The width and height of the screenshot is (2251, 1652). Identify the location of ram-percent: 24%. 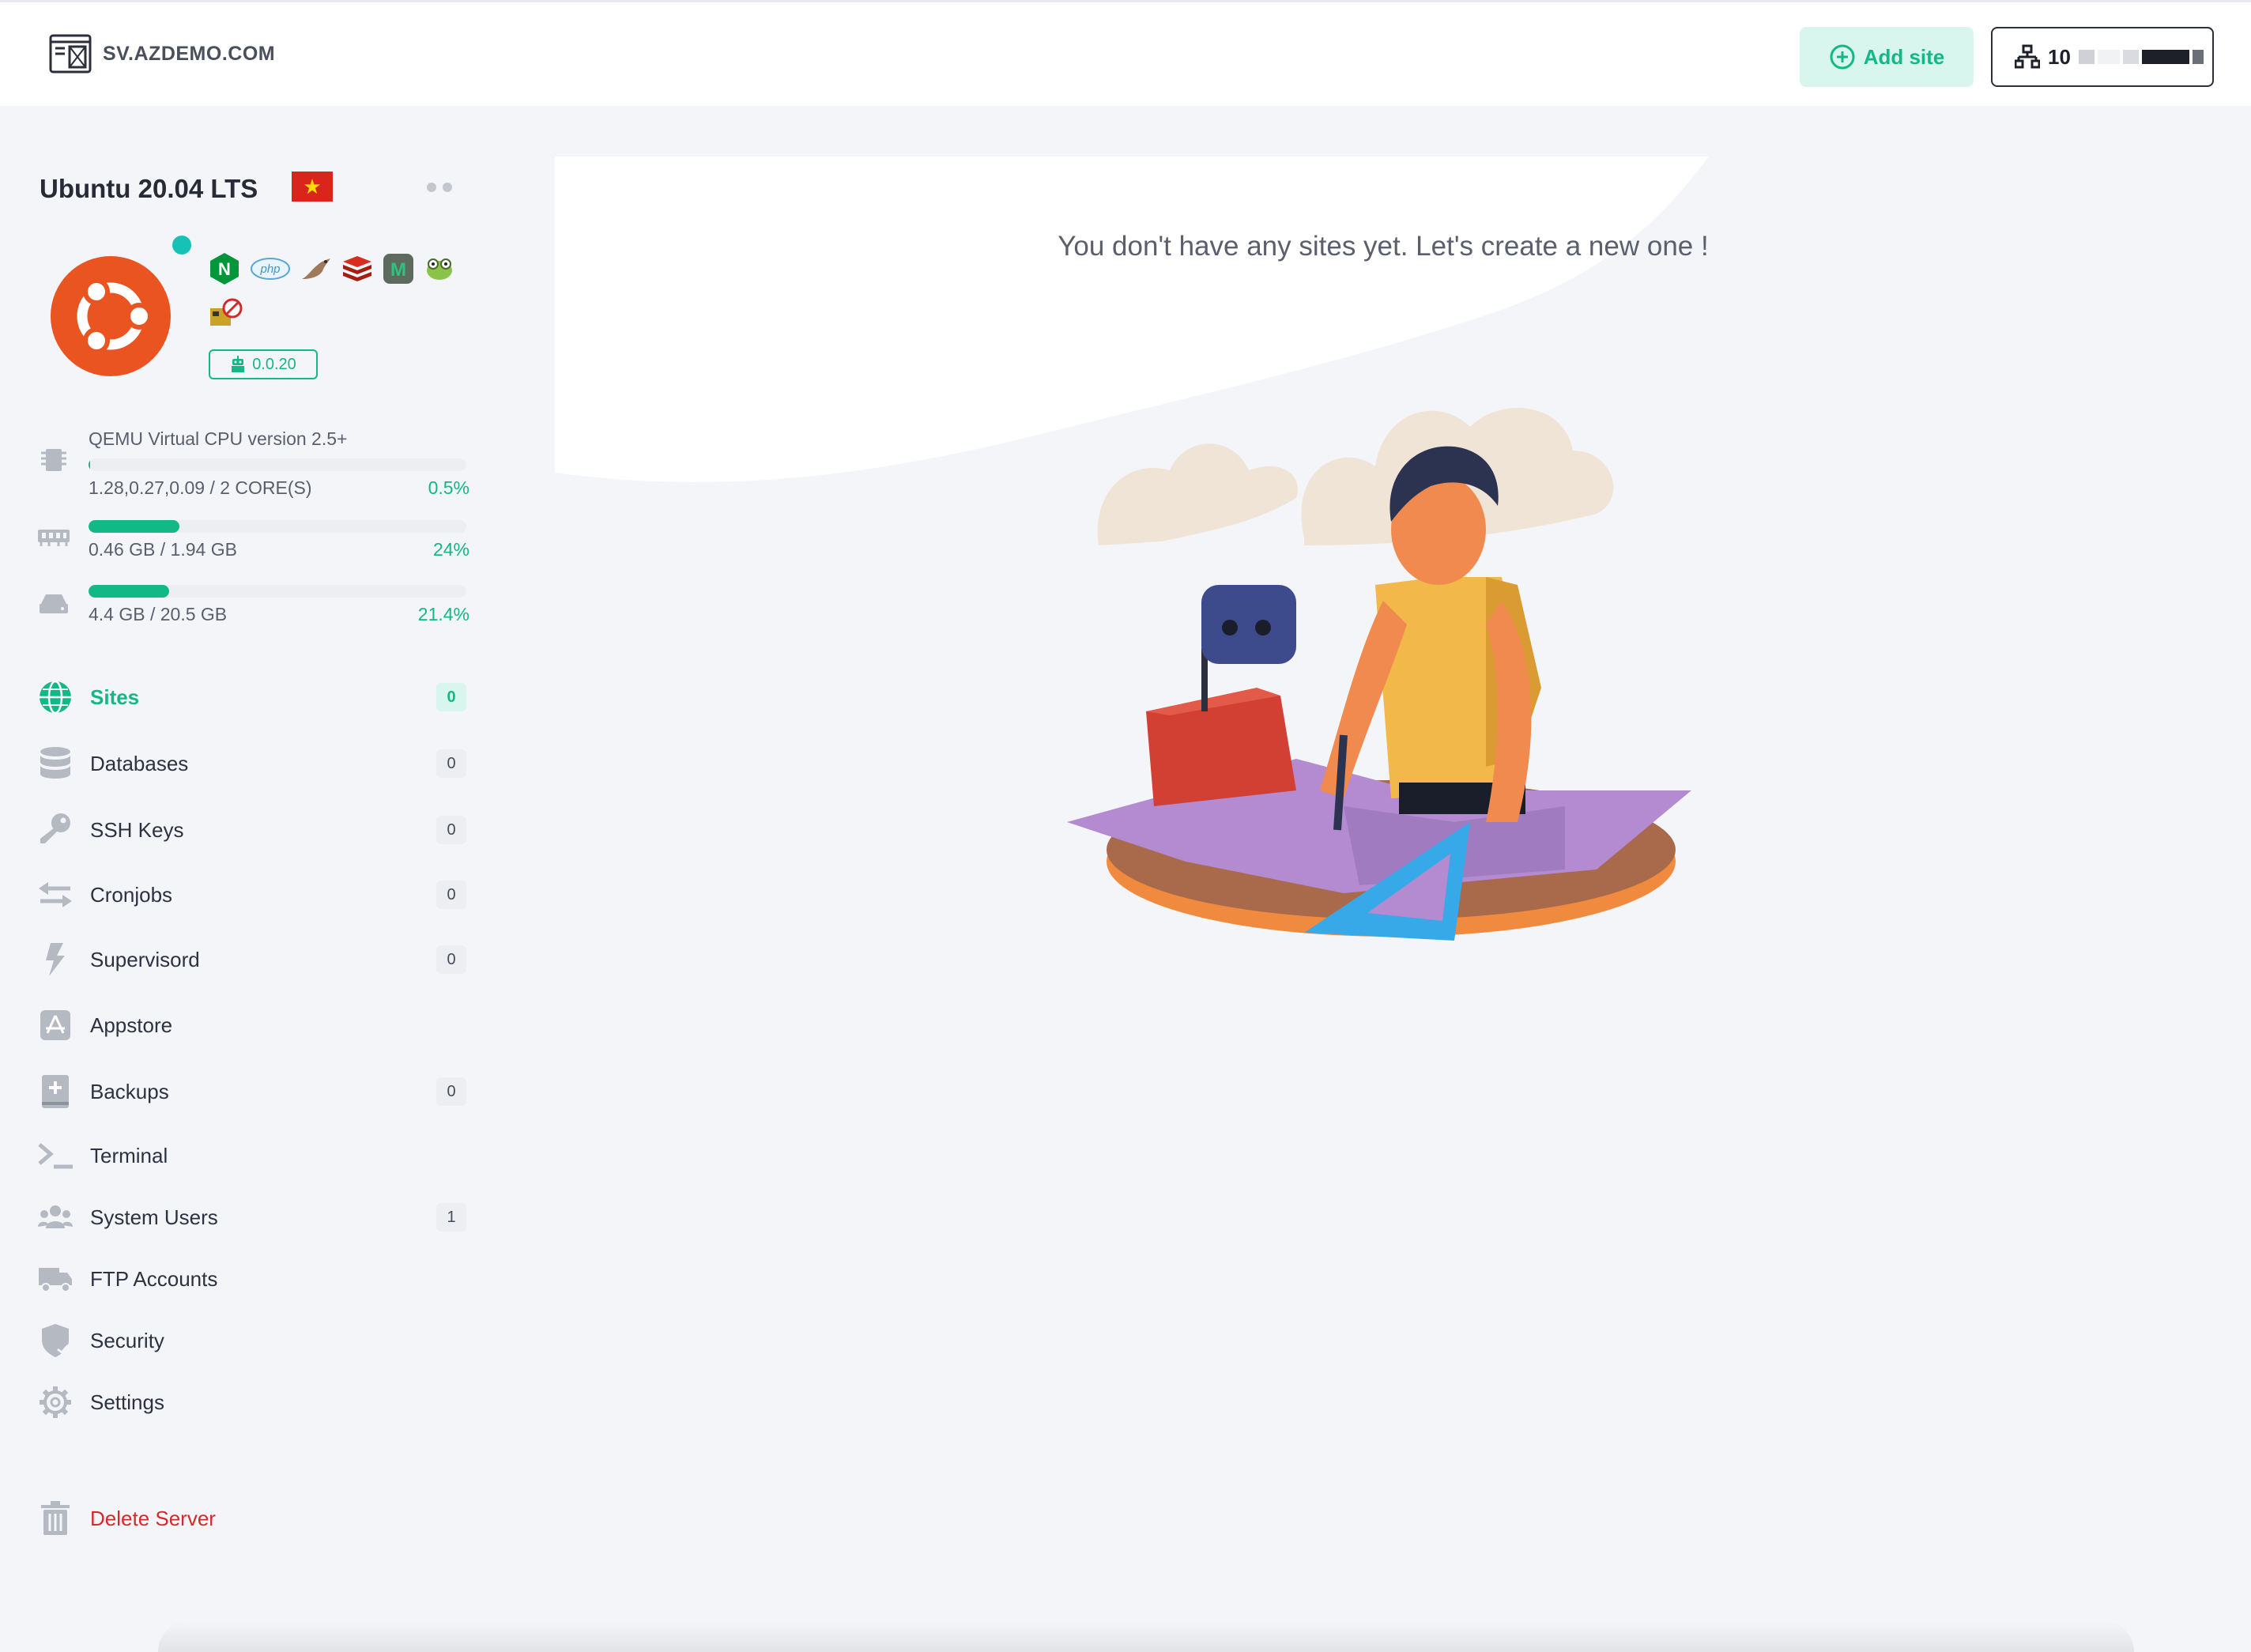
(450, 549).